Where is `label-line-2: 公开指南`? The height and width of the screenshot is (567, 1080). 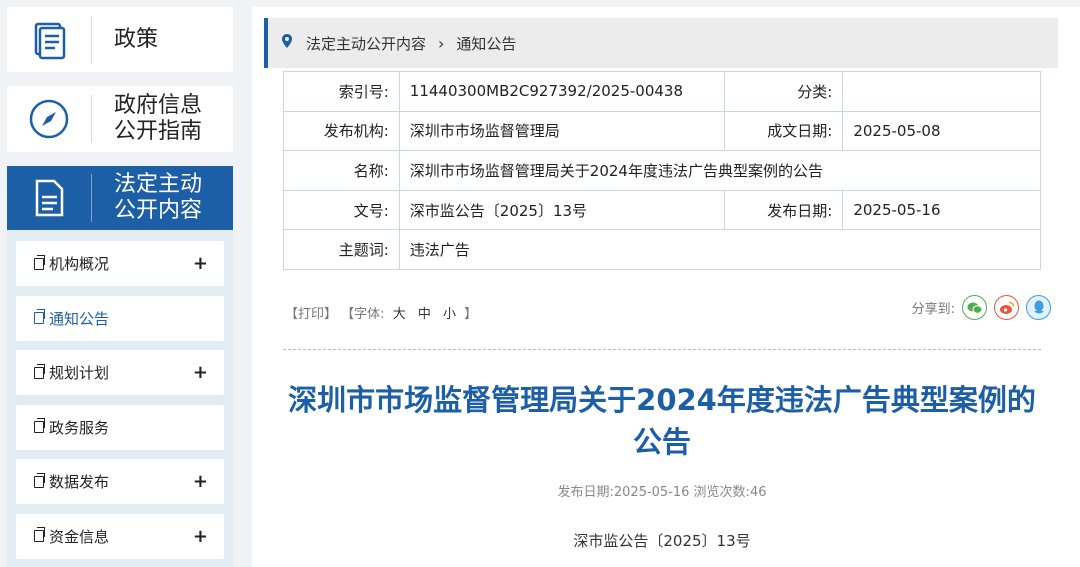 label-line-2: 公开指南 is located at coordinates (158, 131).